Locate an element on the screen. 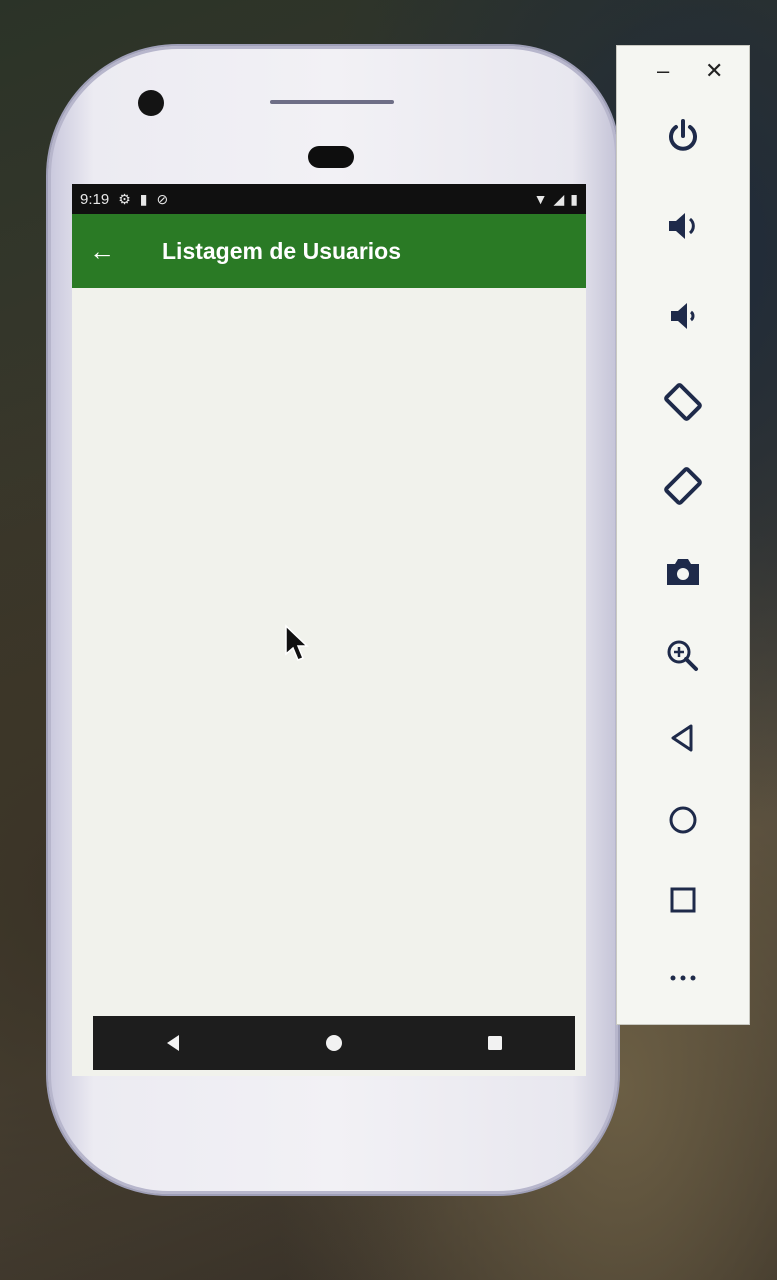 This screenshot has height=1280, width=777. rotate-left-icon is located at coordinates (683, 402).